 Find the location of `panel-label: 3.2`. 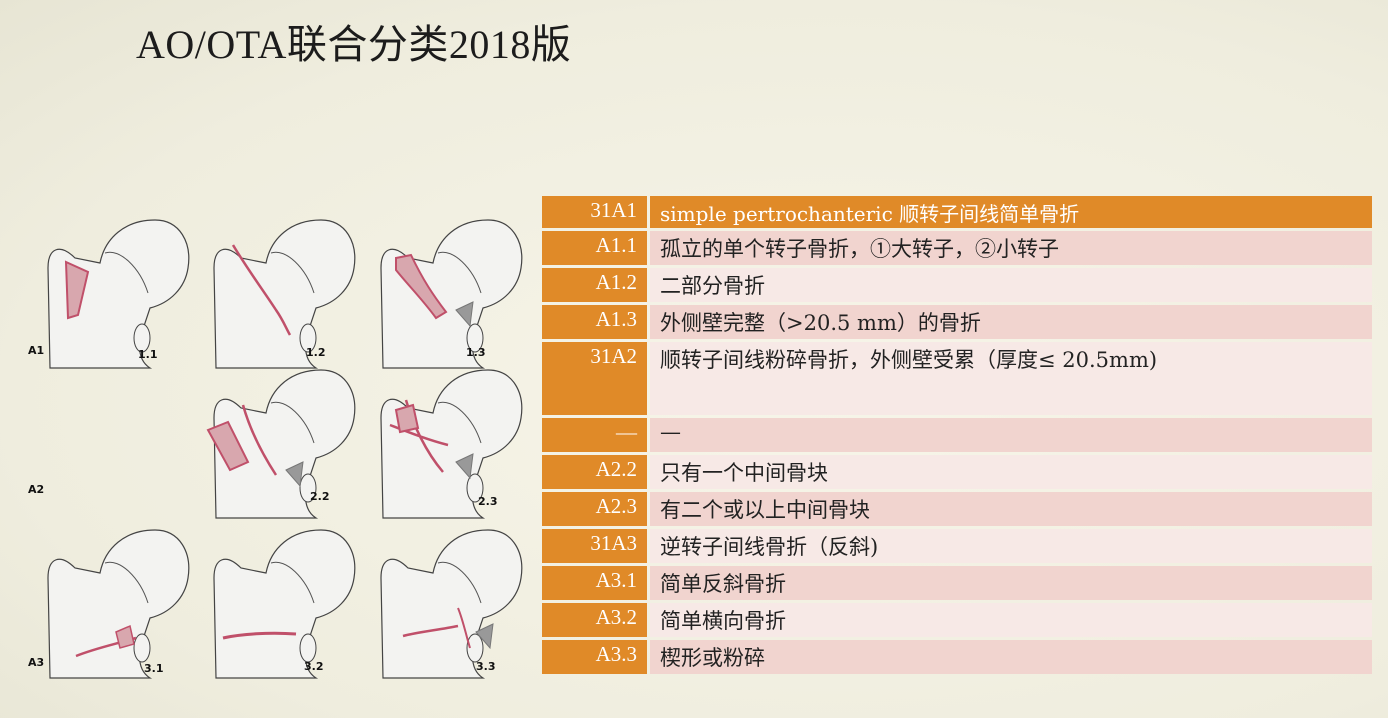

panel-label: 3.2 is located at coordinates (314, 666).